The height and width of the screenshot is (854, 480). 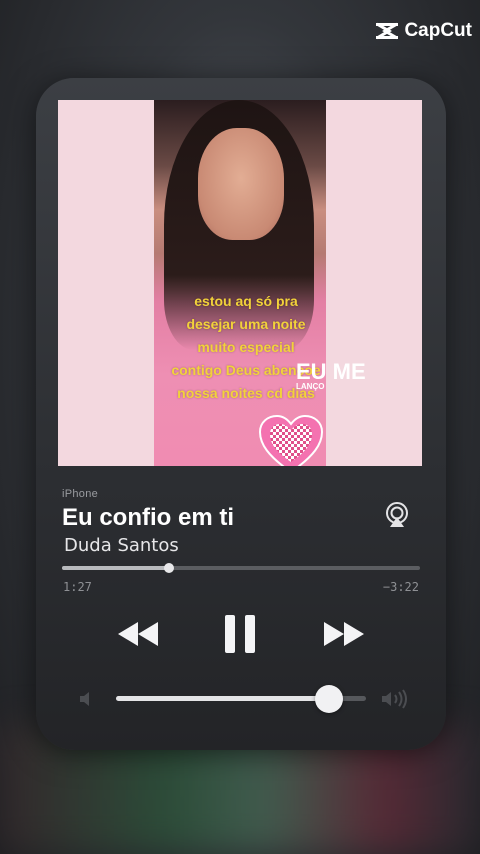 I want to click on airplay-icon, so click(x=397, y=515).